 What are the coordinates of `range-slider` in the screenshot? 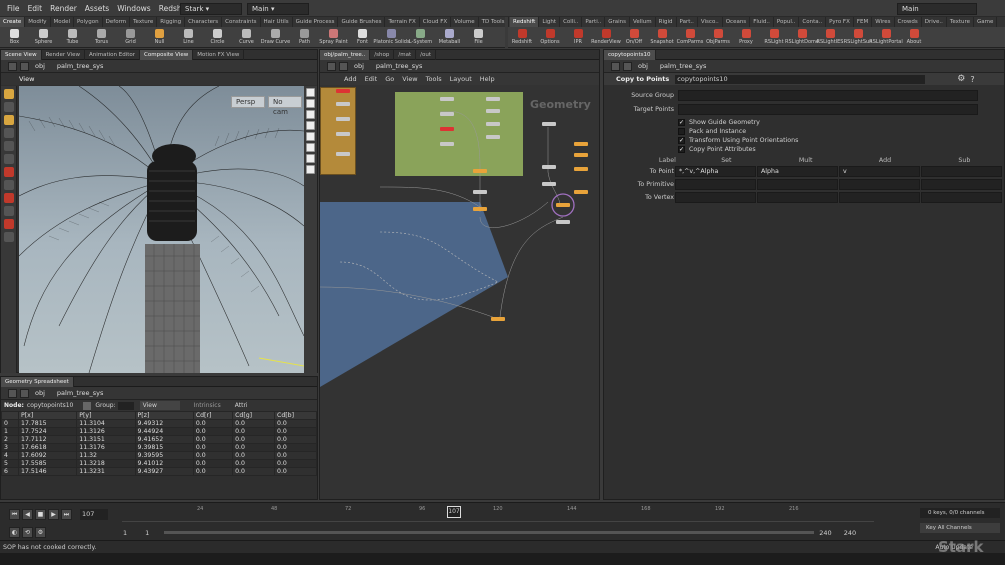 It's located at (489, 532).